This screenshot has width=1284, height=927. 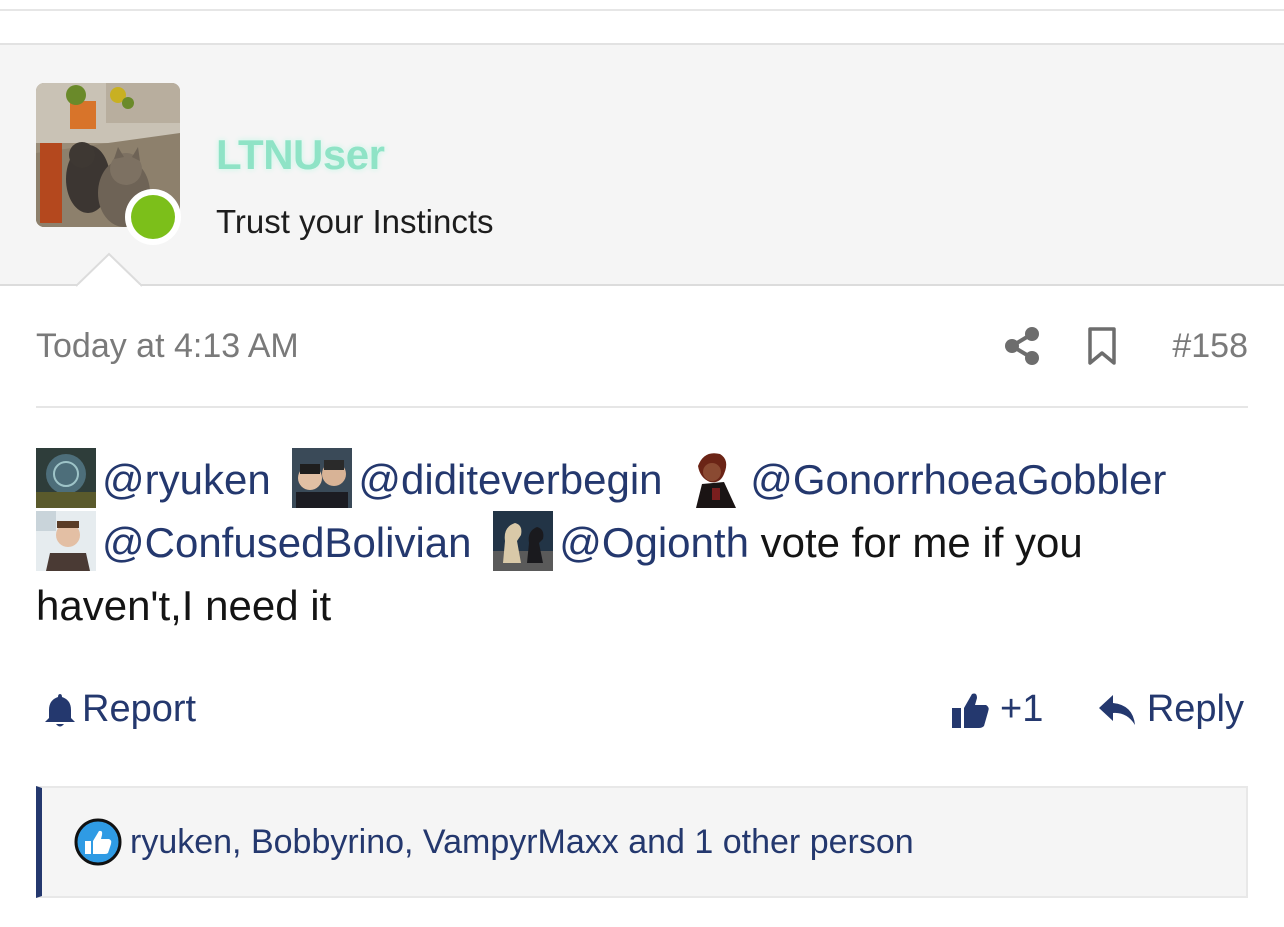 What do you see at coordinates (654, 542) in the screenshot?
I see `mention-link: @Ogionth` at bounding box center [654, 542].